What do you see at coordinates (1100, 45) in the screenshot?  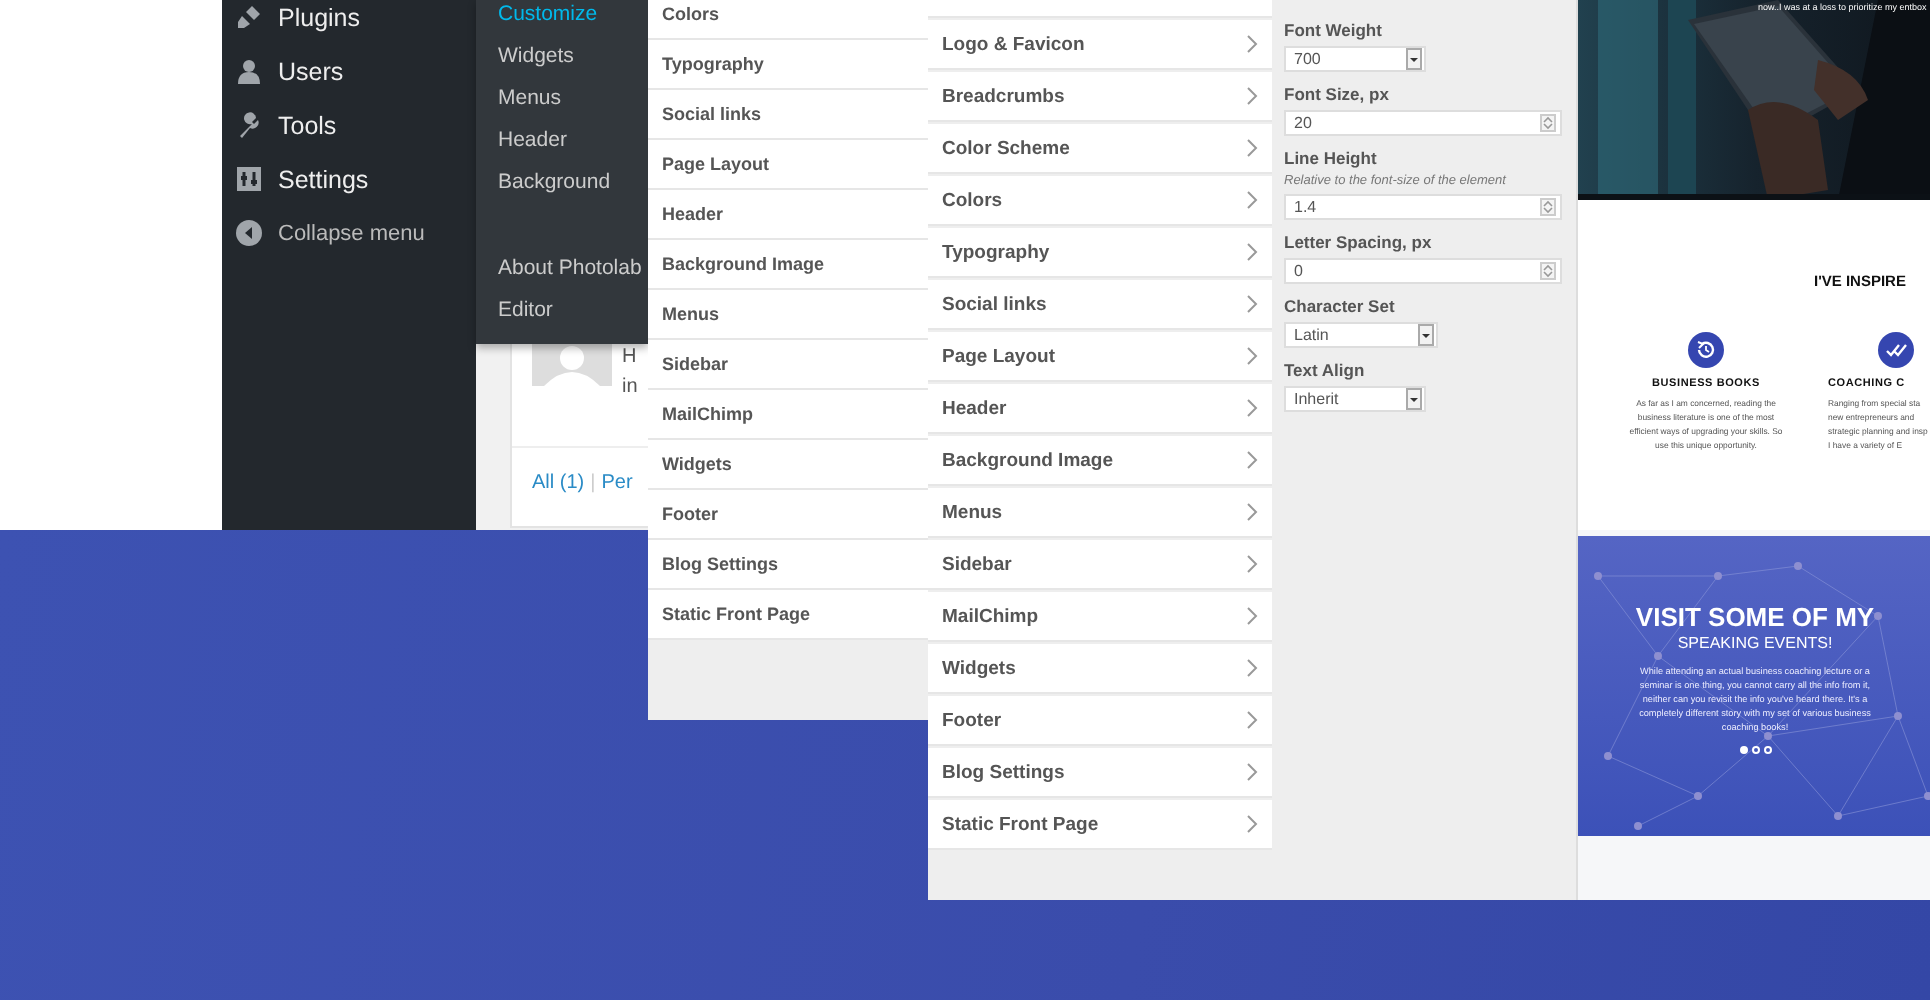 I see `section-item: Logo & Favicon` at bounding box center [1100, 45].